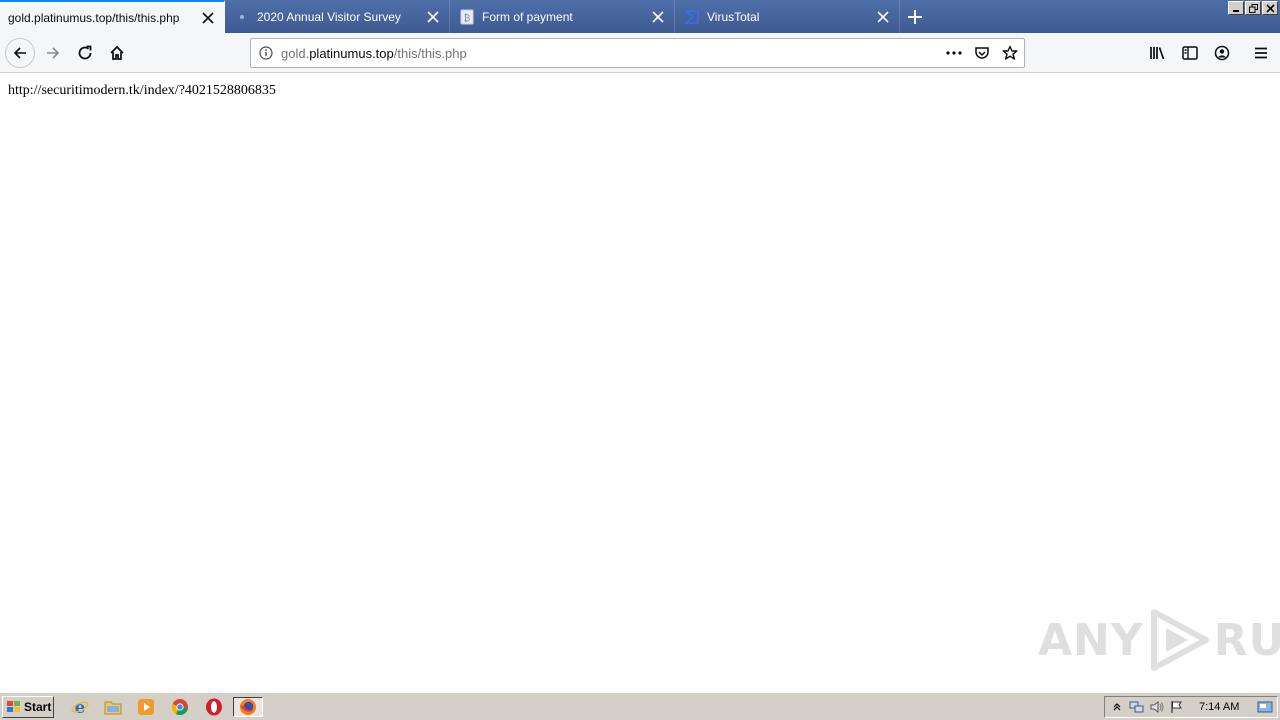 The width and height of the screenshot is (1280, 720). Describe the element at coordinates (94, 17) in the screenshot. I see `tab-label: gold.platinumus.top/this/this.php` at that location.